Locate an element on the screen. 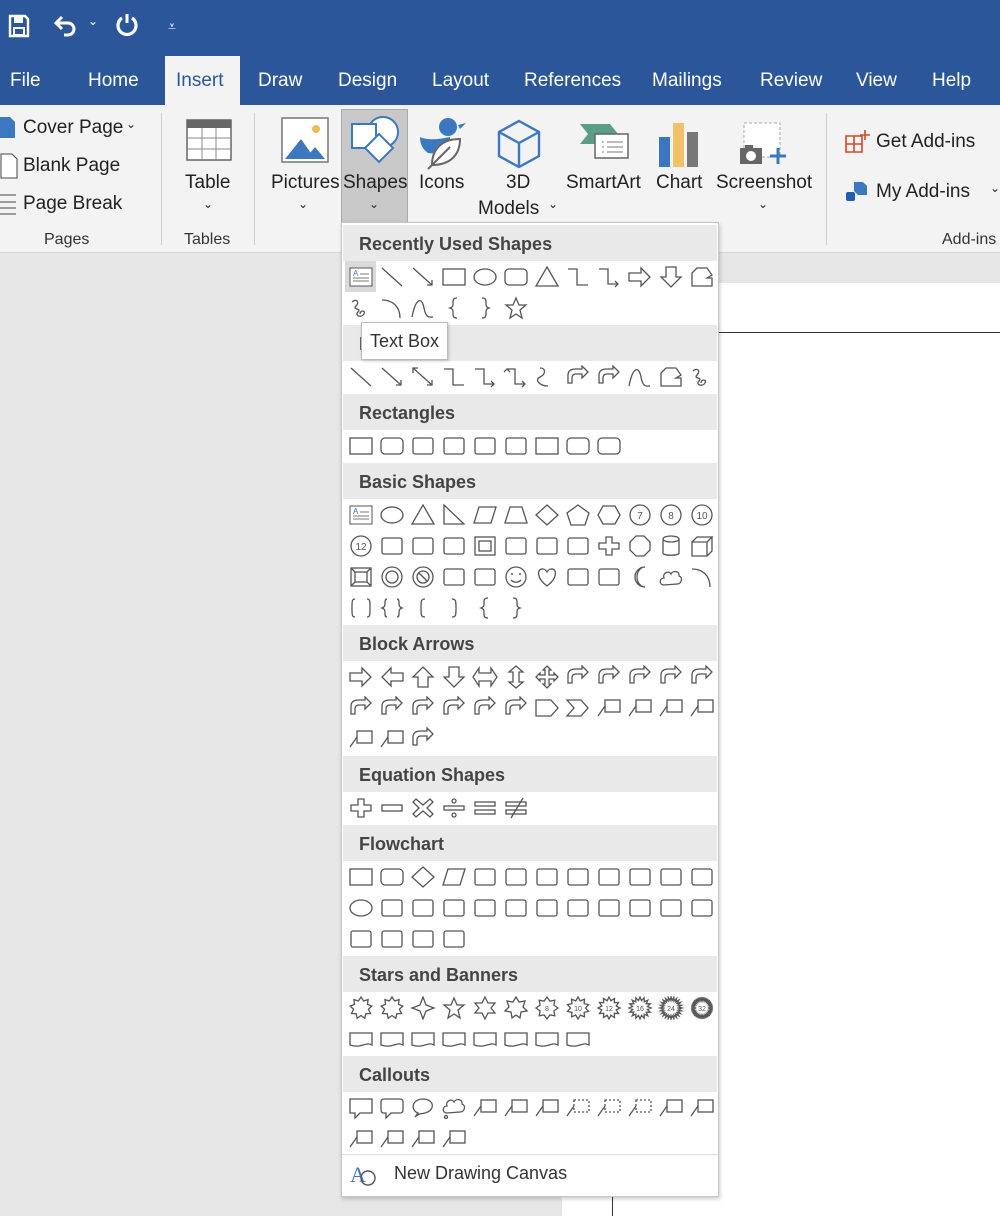 This screenshot has height=1216, width=1000. shape-snip2-rect-icon is located at coordinates (453, 445).